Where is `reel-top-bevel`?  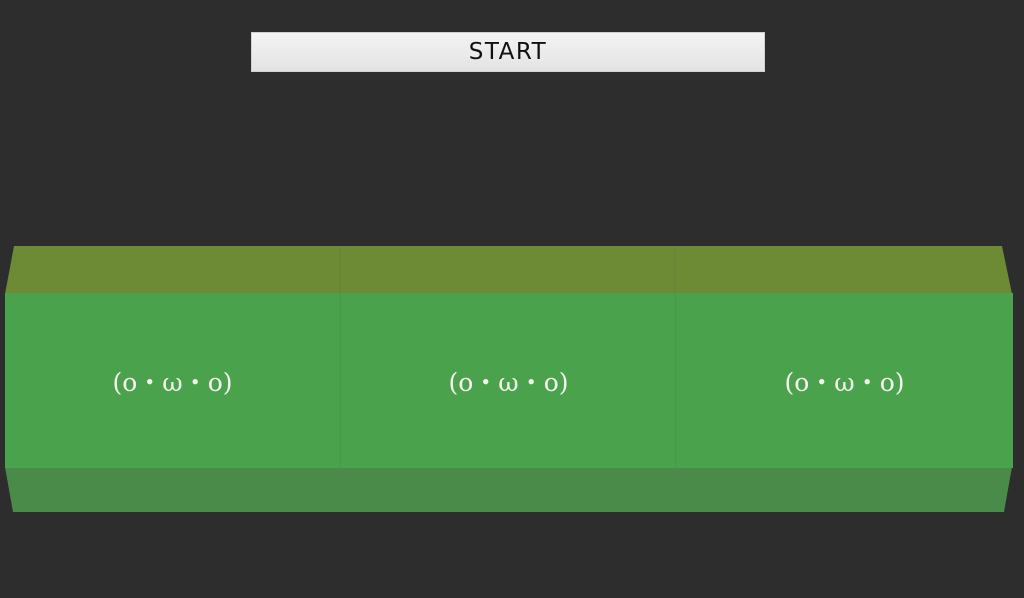
reel-top-bevel is located at coordinates (508, 270).